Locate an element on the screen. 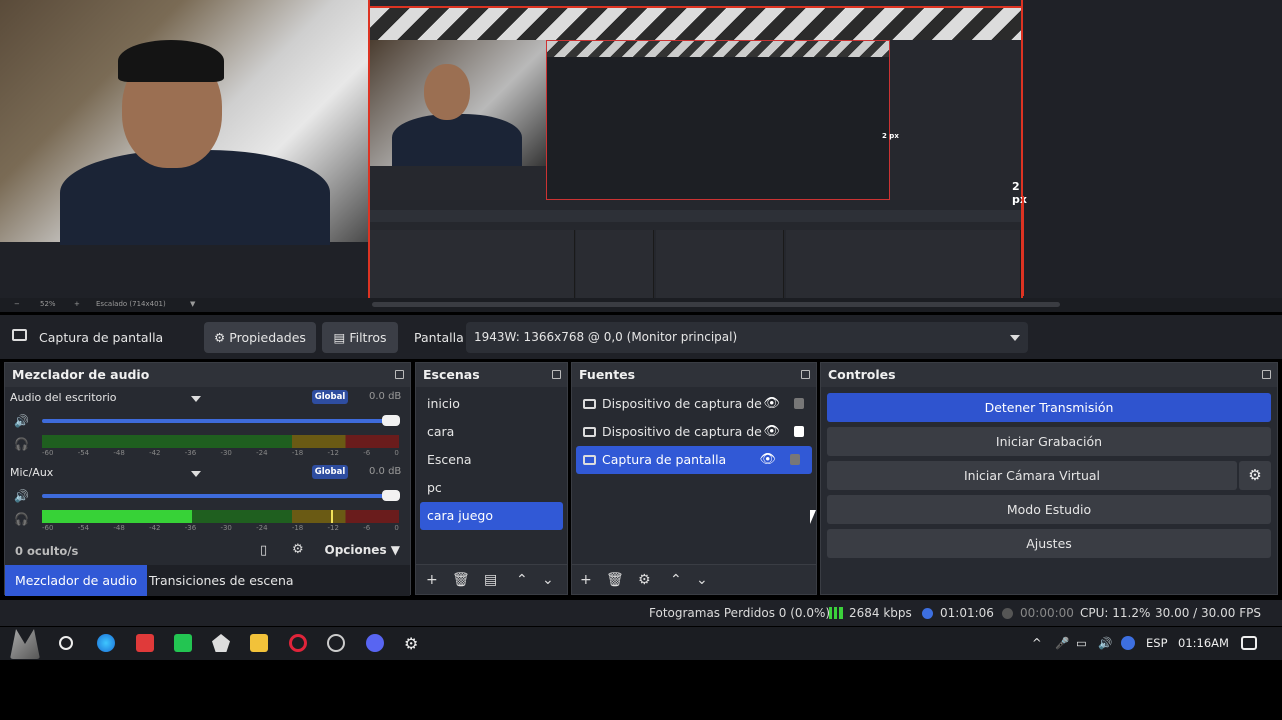 This screenshot has width=1282, height=720. language-indicator: ESP is located at coordinates (1157, 643).